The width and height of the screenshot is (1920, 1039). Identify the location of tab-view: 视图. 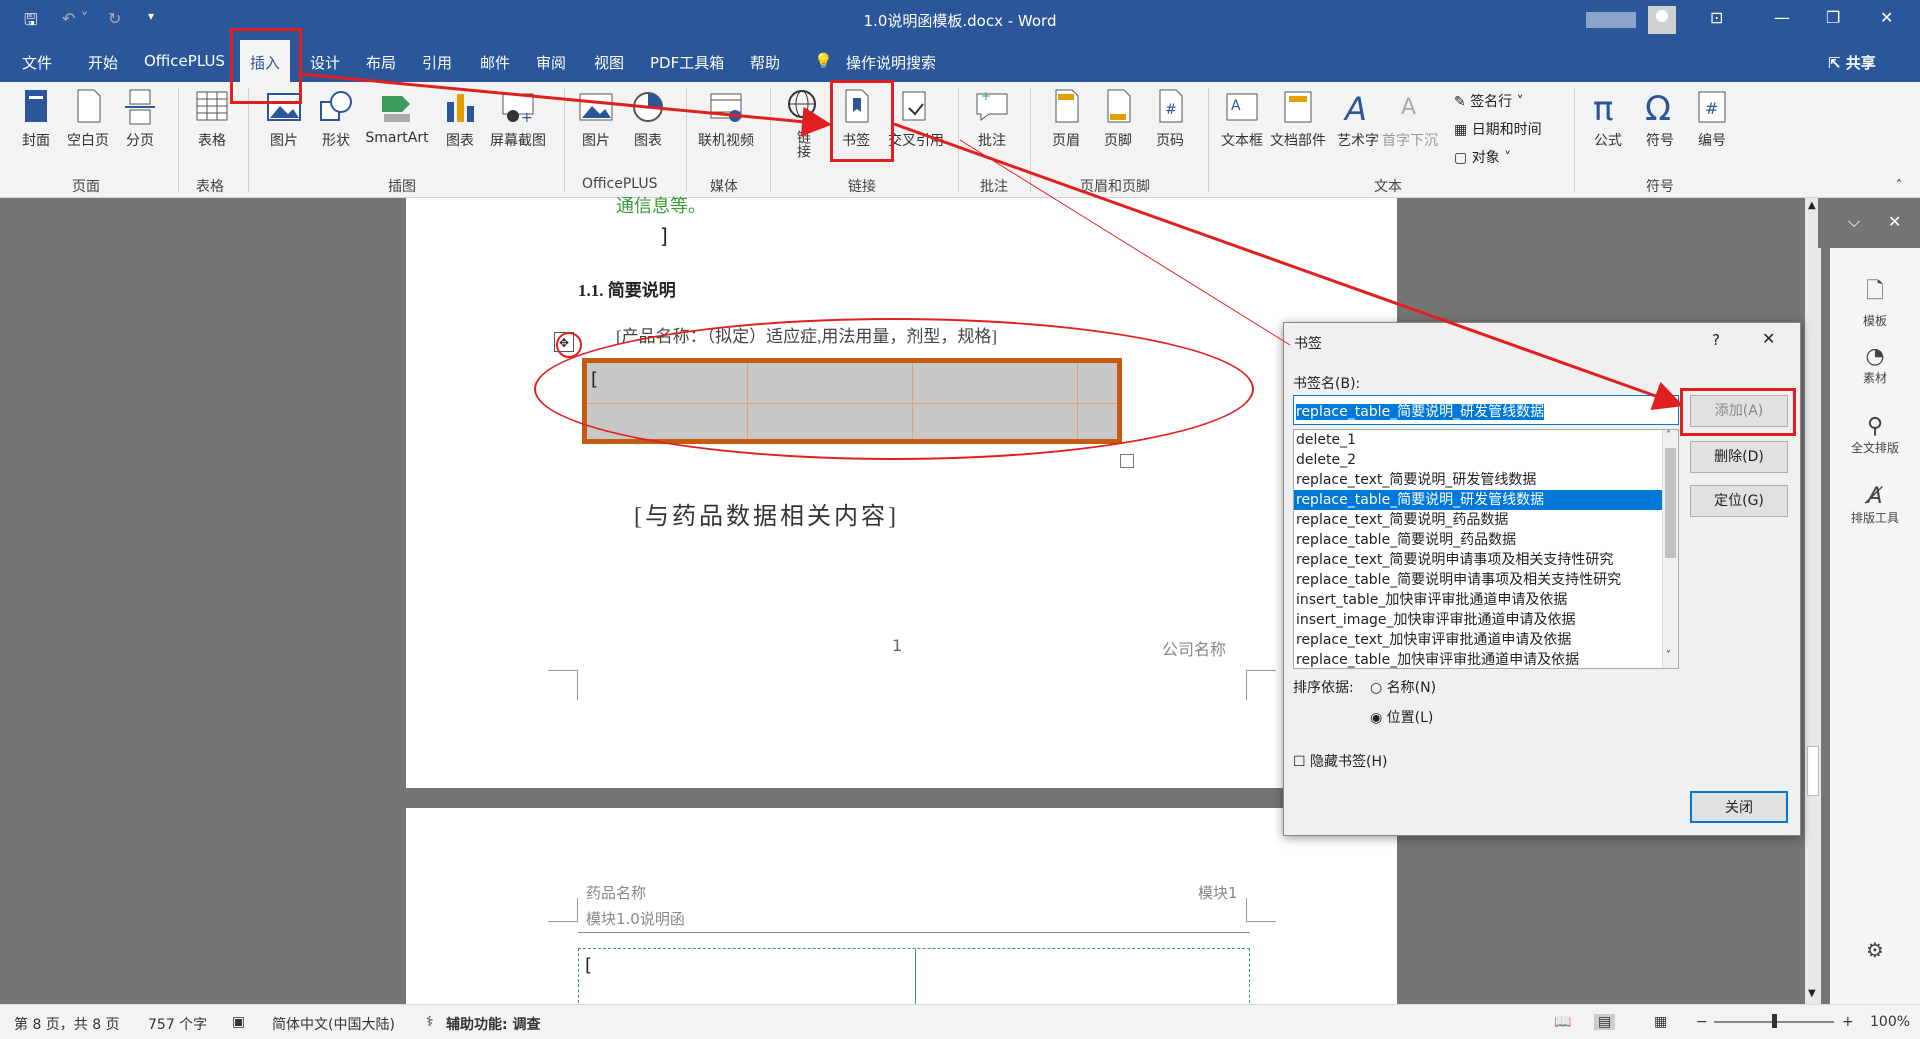
(609, 62).